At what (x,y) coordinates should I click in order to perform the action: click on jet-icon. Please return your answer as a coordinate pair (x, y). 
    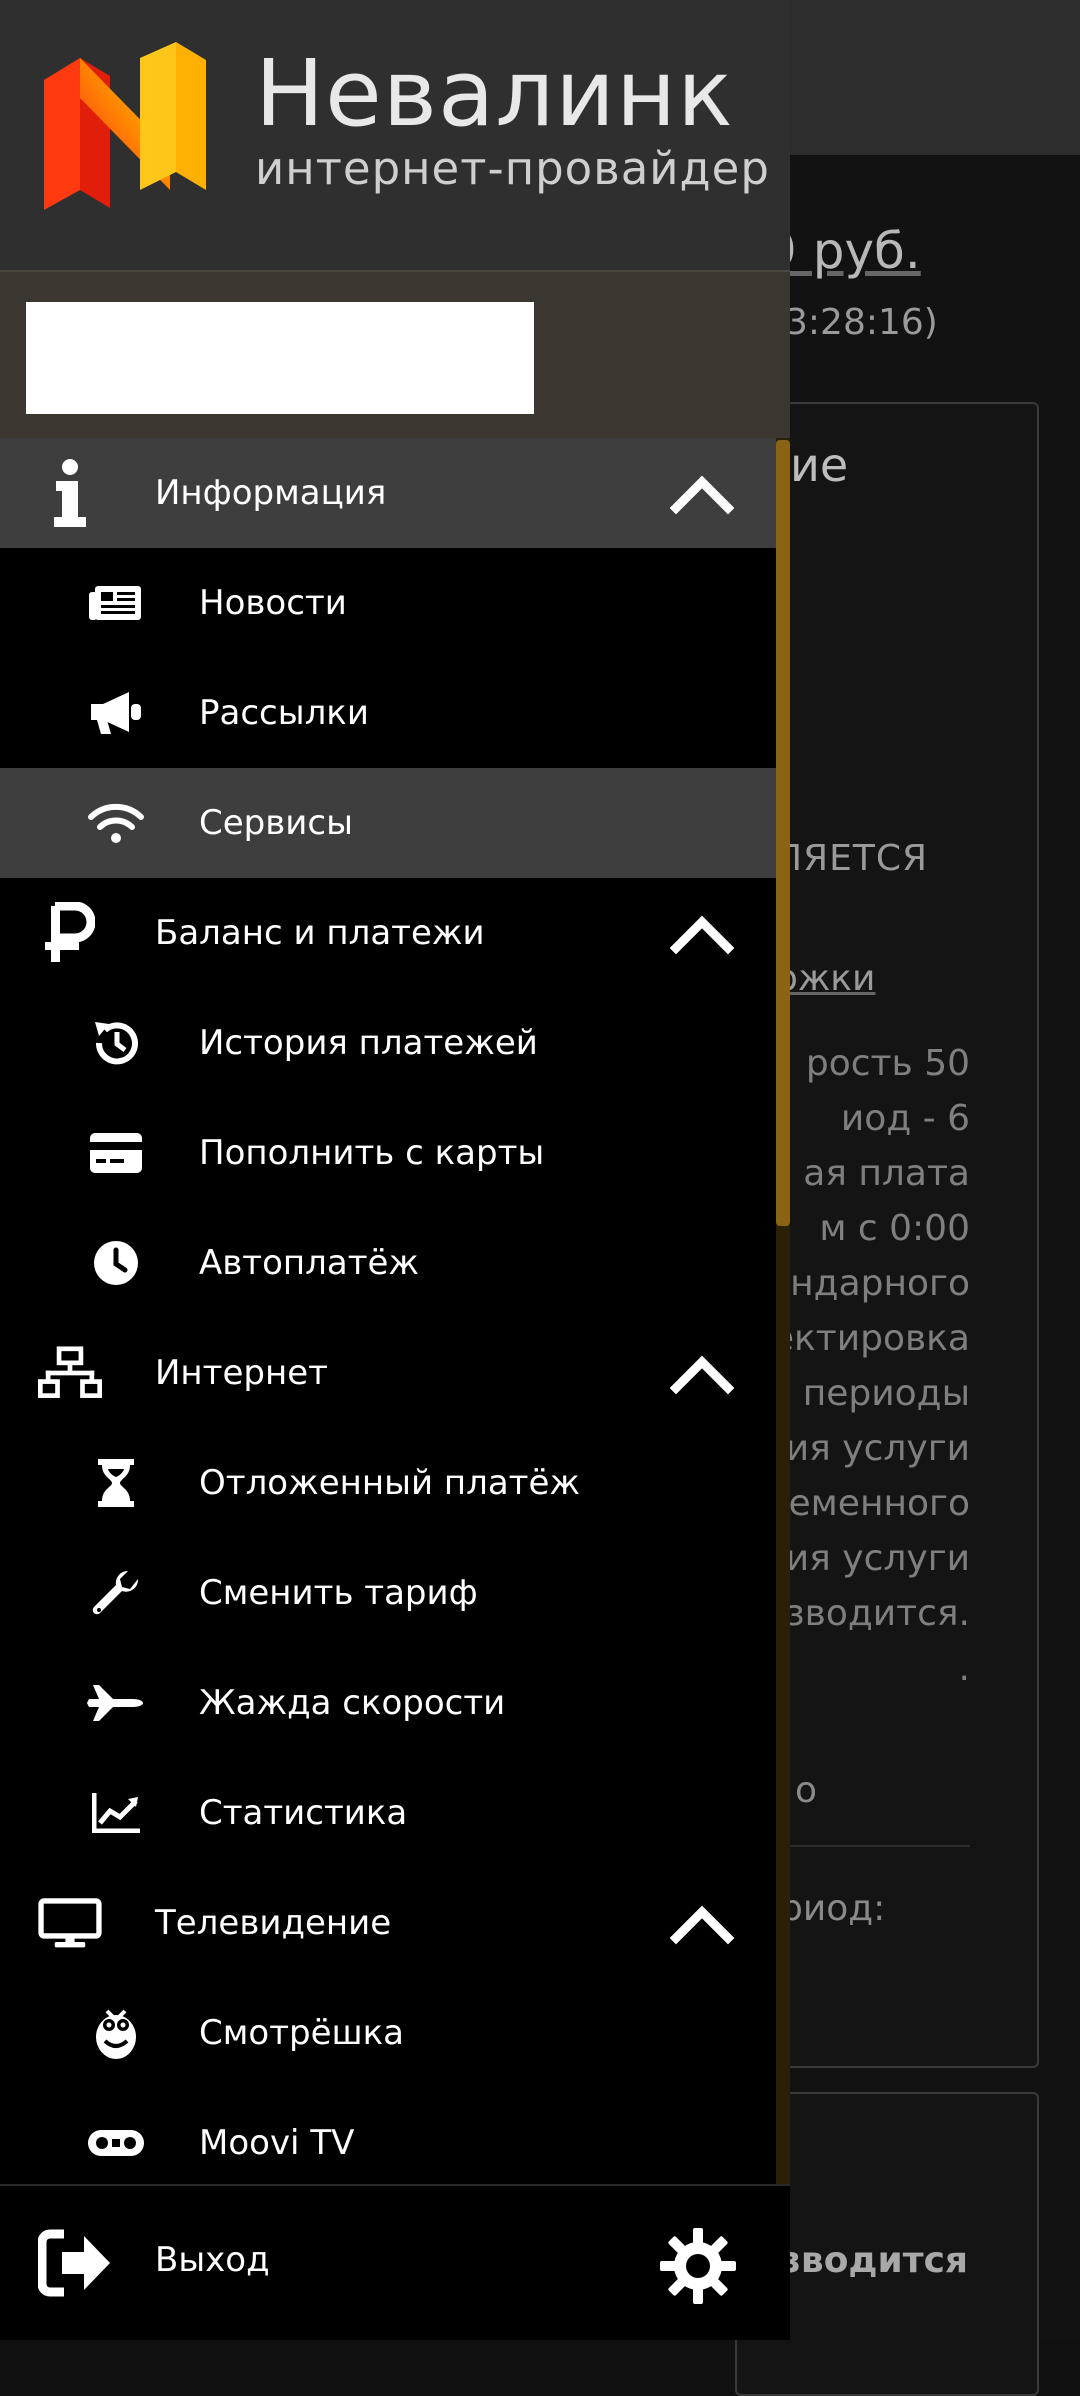
    Looking at the image, I should click on (116, 1703).